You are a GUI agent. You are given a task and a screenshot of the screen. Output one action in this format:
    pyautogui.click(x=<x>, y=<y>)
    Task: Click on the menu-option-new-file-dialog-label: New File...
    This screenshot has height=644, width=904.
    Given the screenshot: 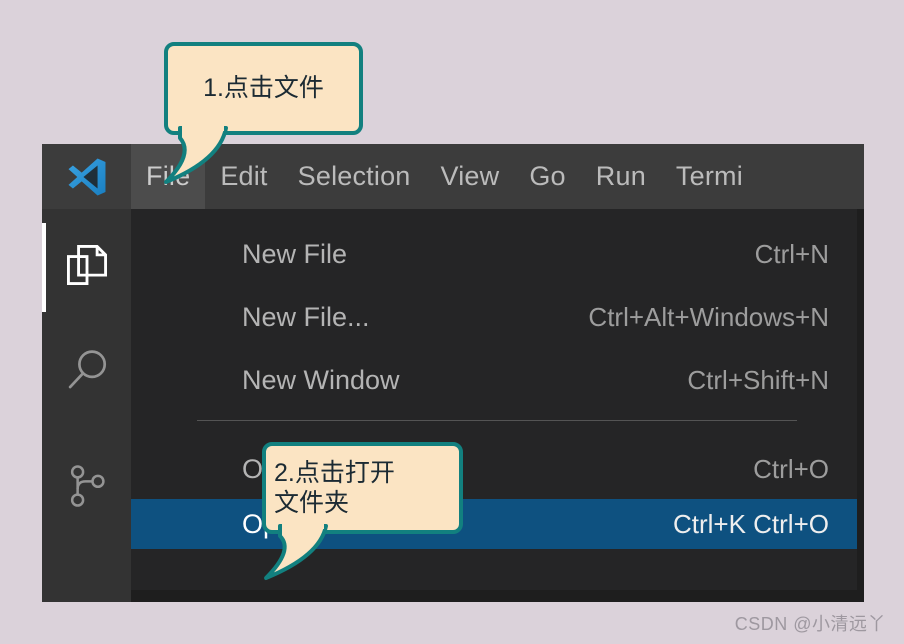 What is the action you would take?
    pyautogui.click(x=306, y=316)
    